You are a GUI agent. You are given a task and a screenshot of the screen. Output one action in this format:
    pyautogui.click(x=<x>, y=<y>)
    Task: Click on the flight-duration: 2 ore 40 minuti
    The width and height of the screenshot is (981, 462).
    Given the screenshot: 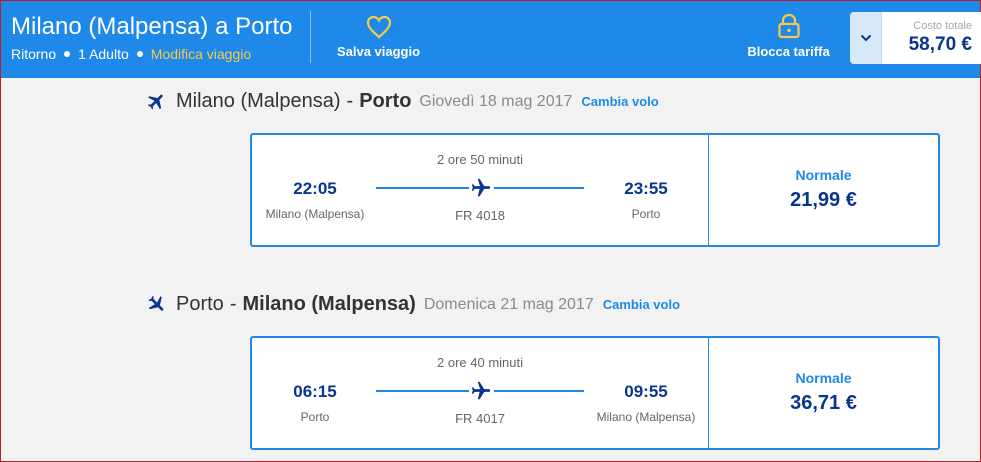 What is the action you would take?
    pyautogui.click(x=480, y=362)
    